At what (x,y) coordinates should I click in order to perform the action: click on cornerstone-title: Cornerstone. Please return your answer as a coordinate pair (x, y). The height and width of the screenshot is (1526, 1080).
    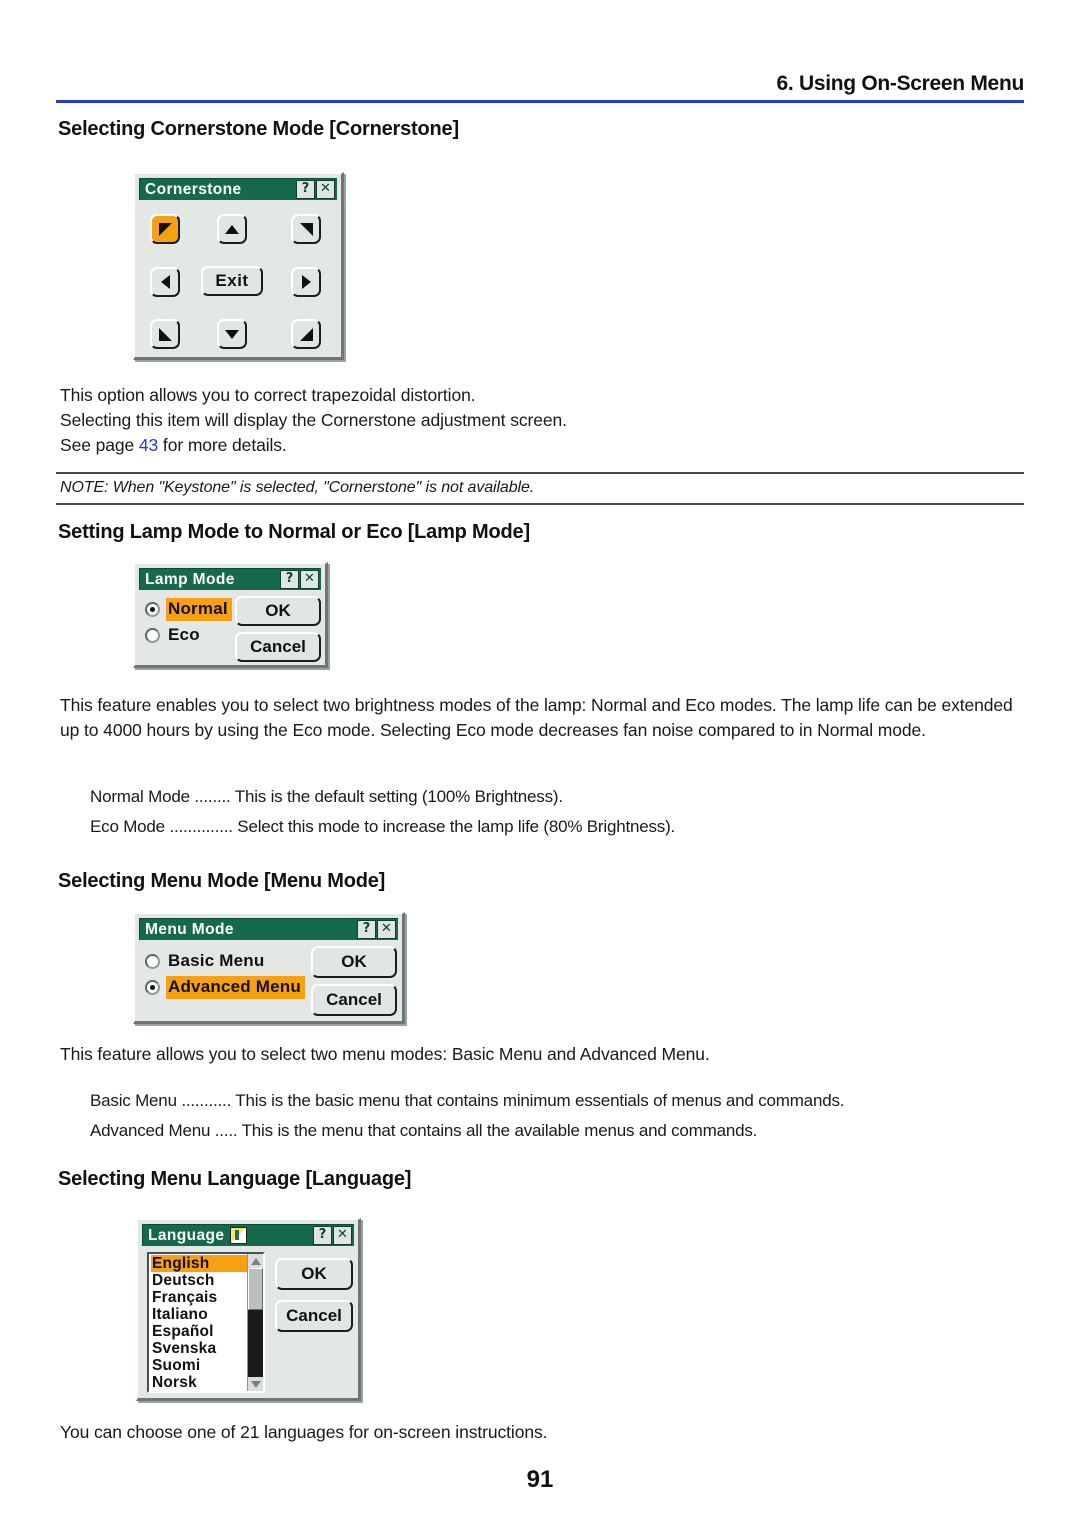
    Looking at the image, I should click on (193, 189).